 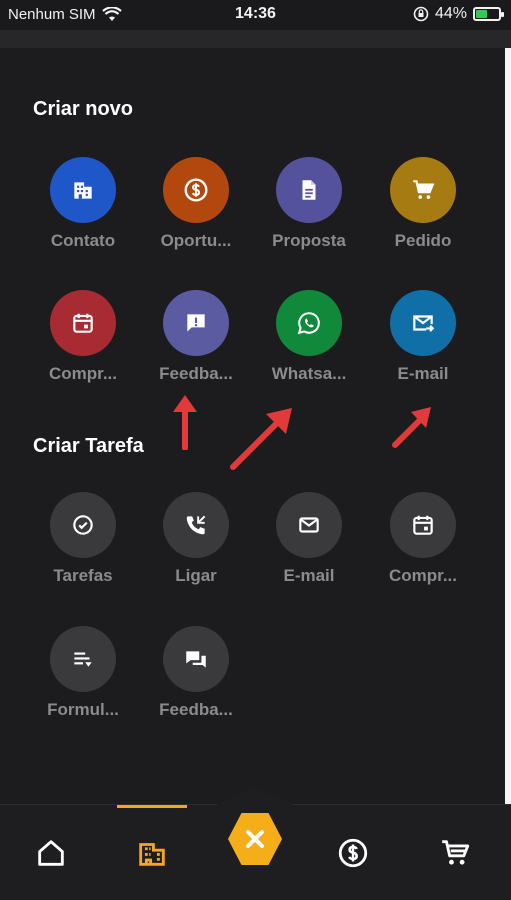 I want to click on close-menu-button, so click(x=255, y=839).